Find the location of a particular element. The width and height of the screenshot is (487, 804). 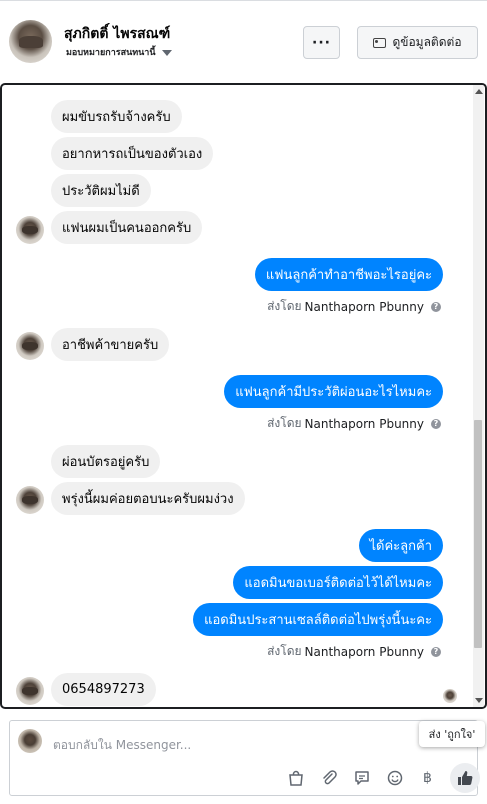

contact-card-icon is located at coordinates (380, 42).